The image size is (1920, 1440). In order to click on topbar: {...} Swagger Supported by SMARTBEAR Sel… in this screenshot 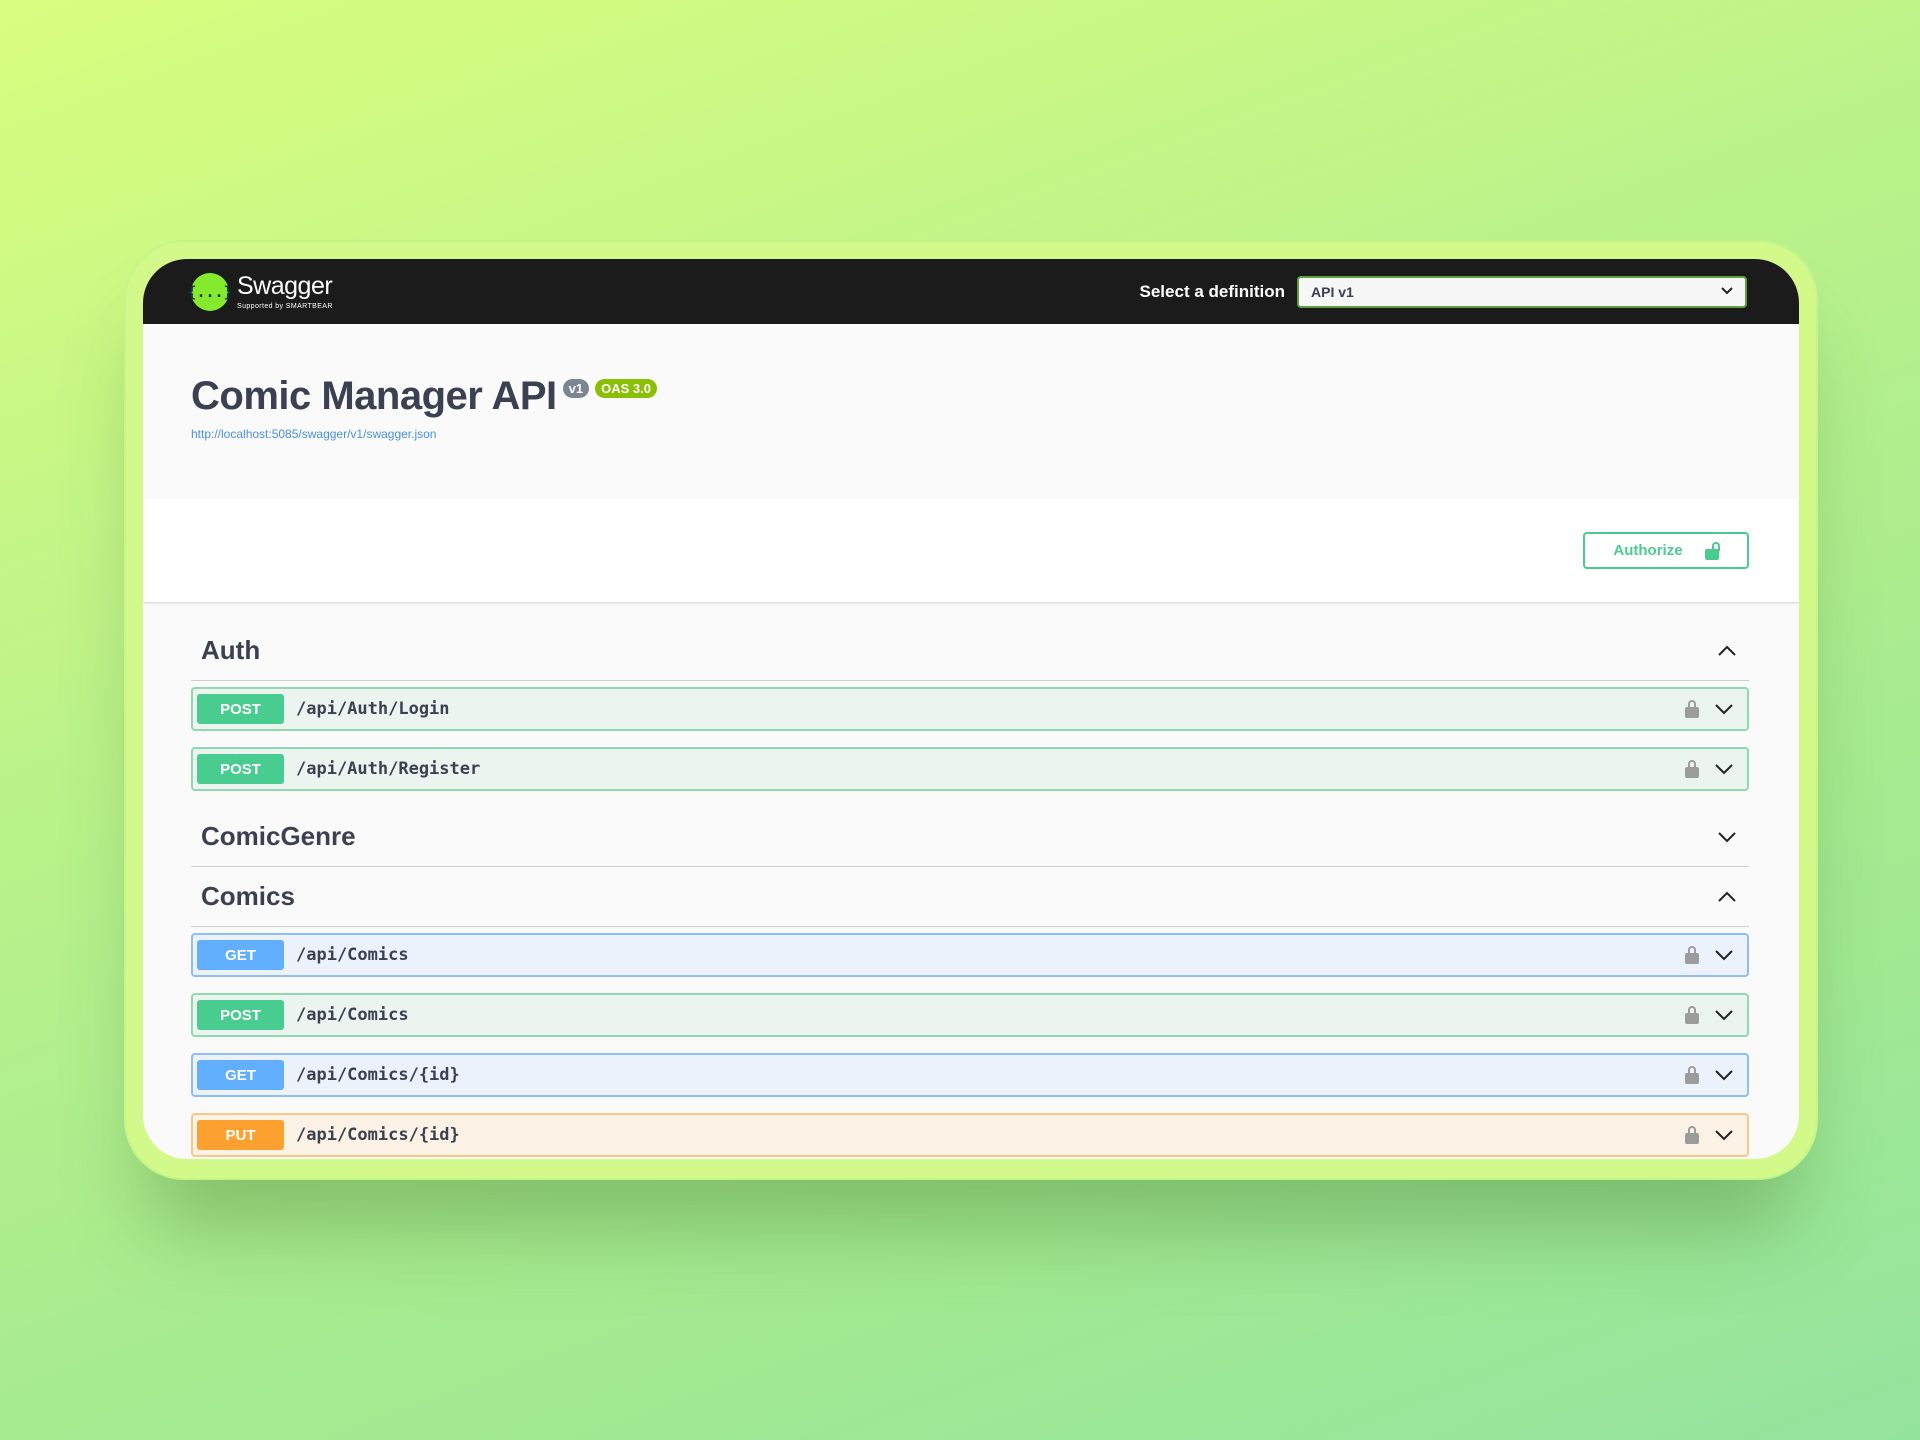, I will do `click(971, 291)`.